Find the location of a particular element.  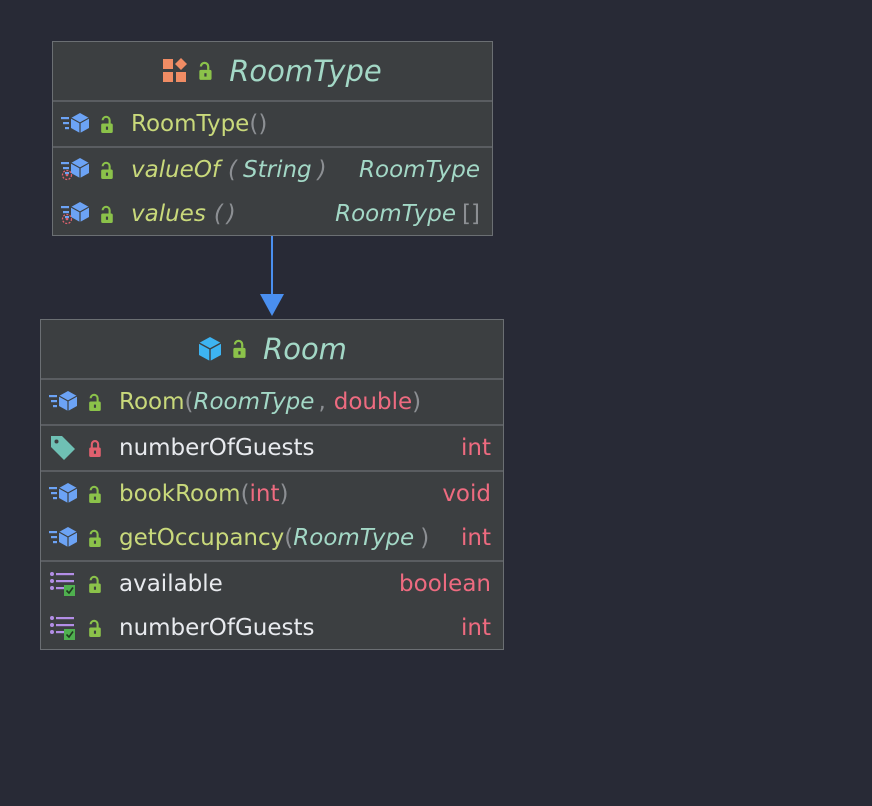

field-row-numberofguests: numberOfGuests int is located at coordinates (272, 448).